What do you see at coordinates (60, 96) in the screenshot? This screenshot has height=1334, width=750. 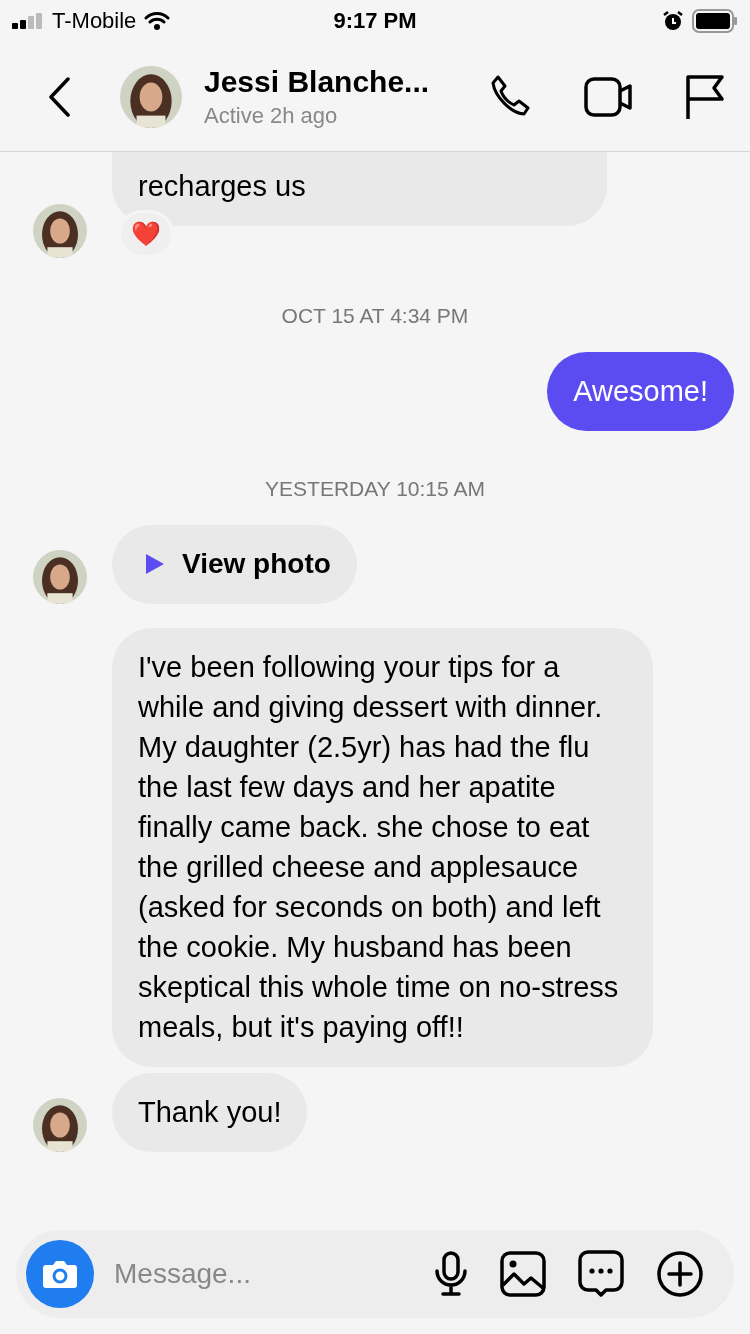 I see `back-button` at bounding box center [60, 96].